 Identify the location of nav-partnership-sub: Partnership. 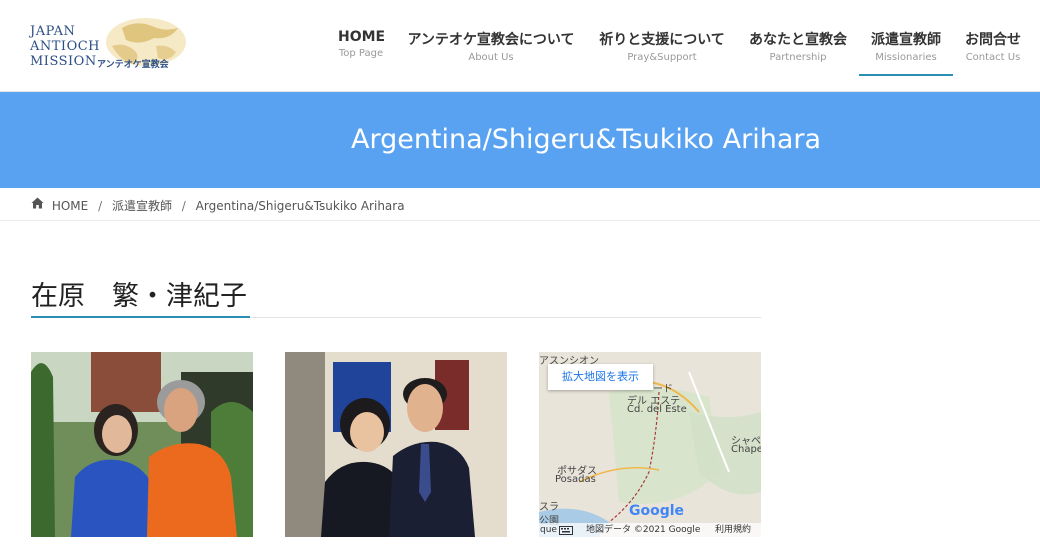
(798, 57).